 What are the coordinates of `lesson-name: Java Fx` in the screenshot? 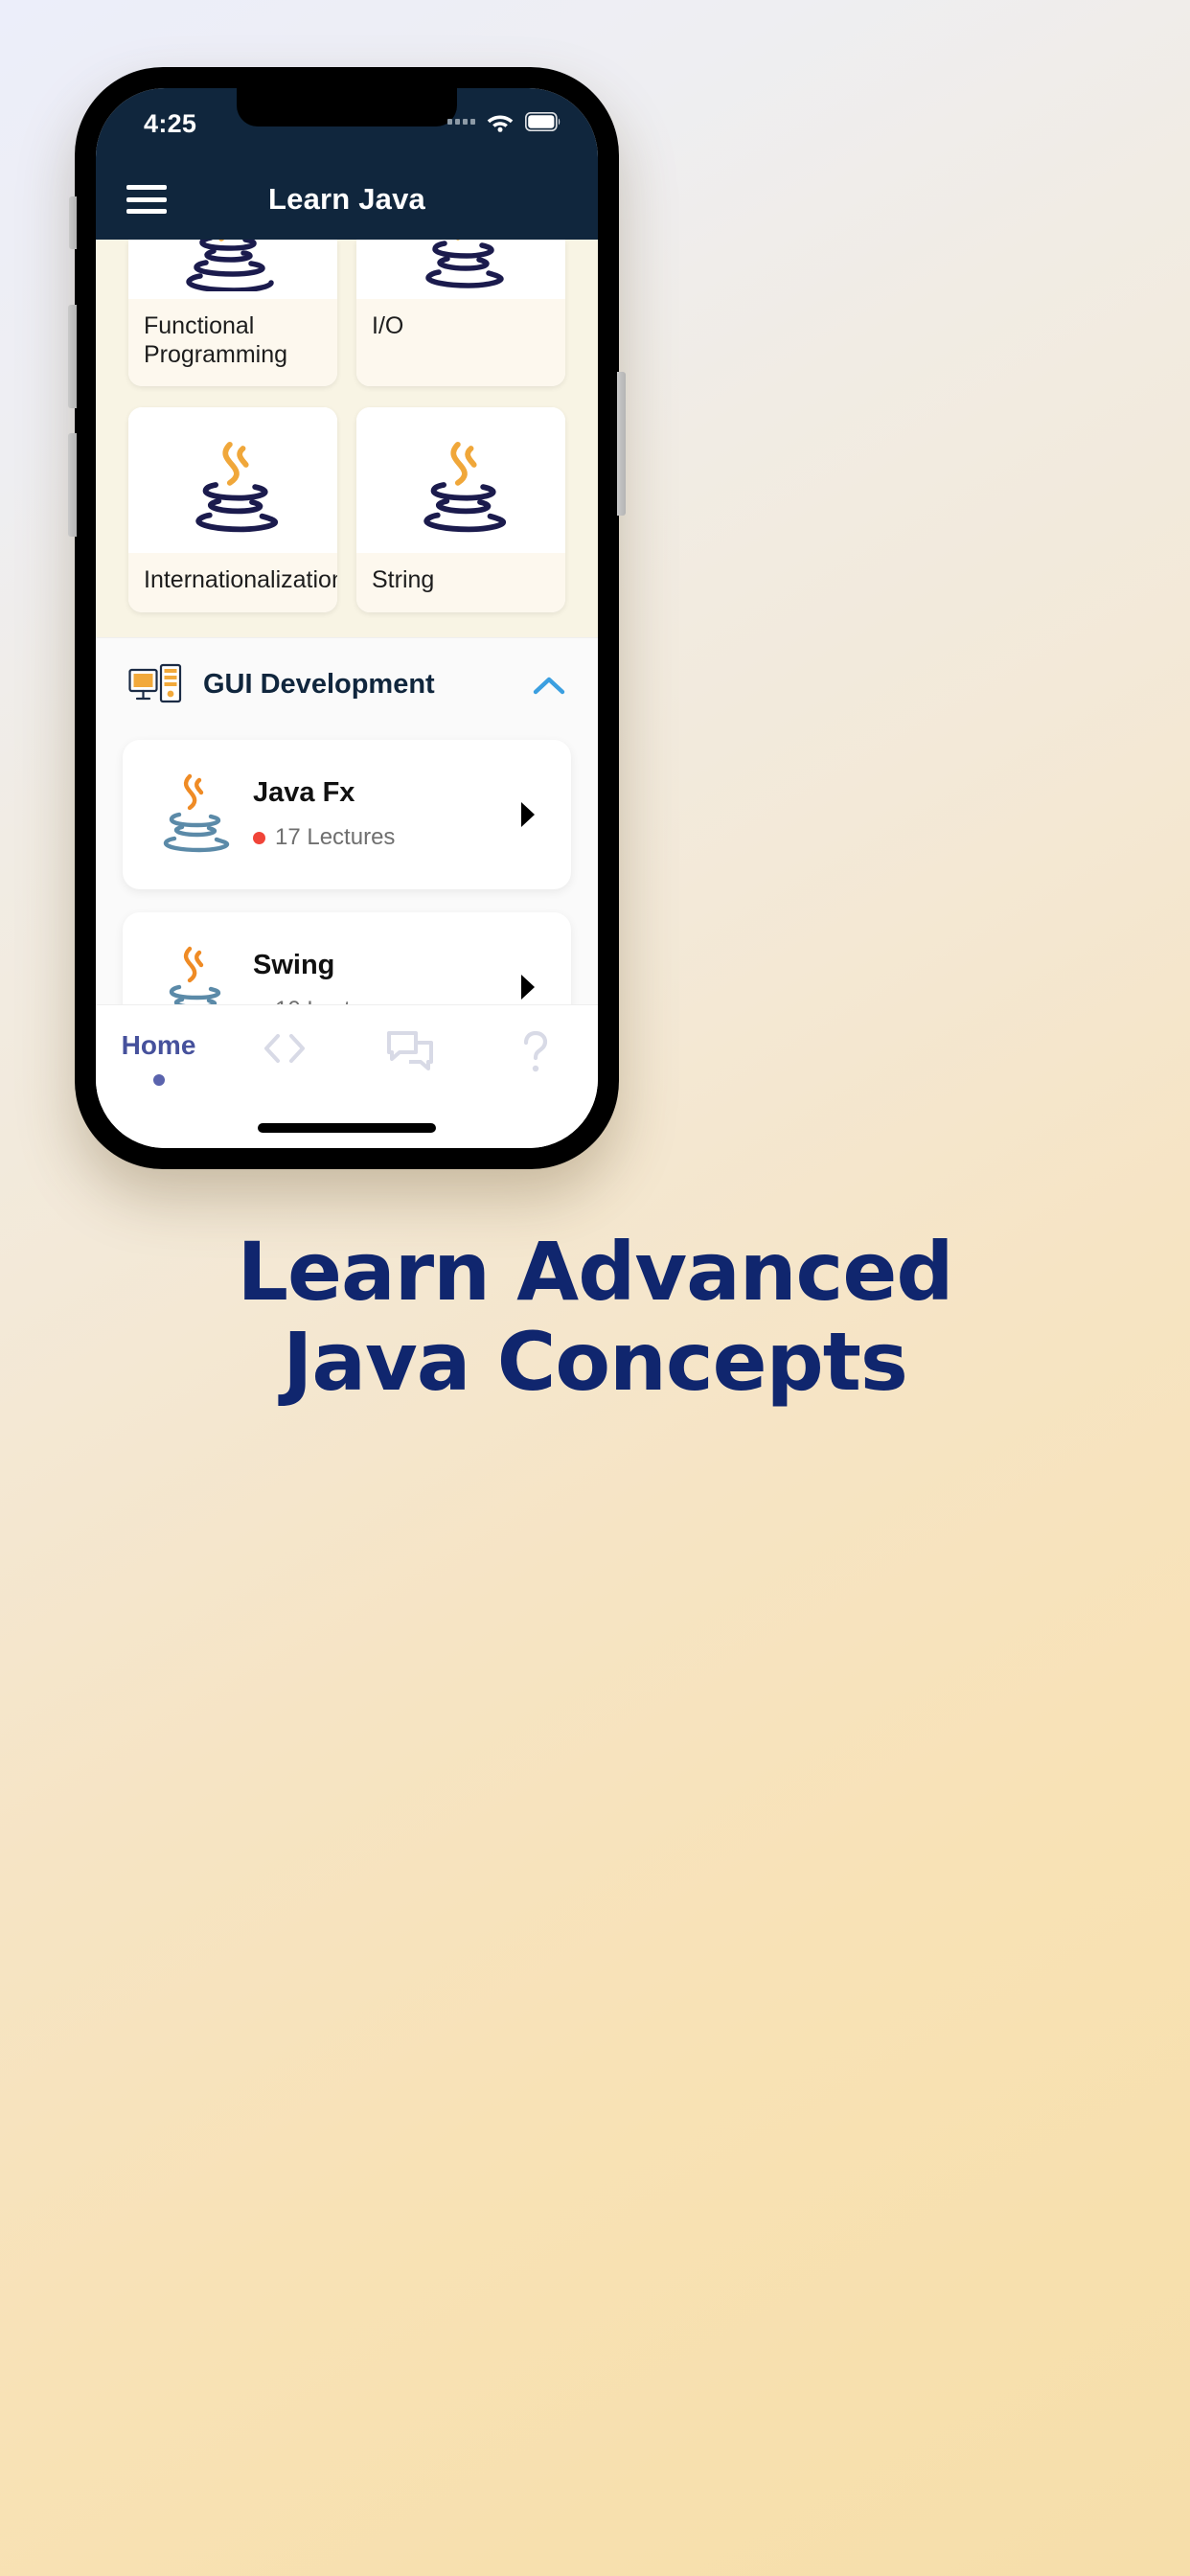 It's located at (304, 792).